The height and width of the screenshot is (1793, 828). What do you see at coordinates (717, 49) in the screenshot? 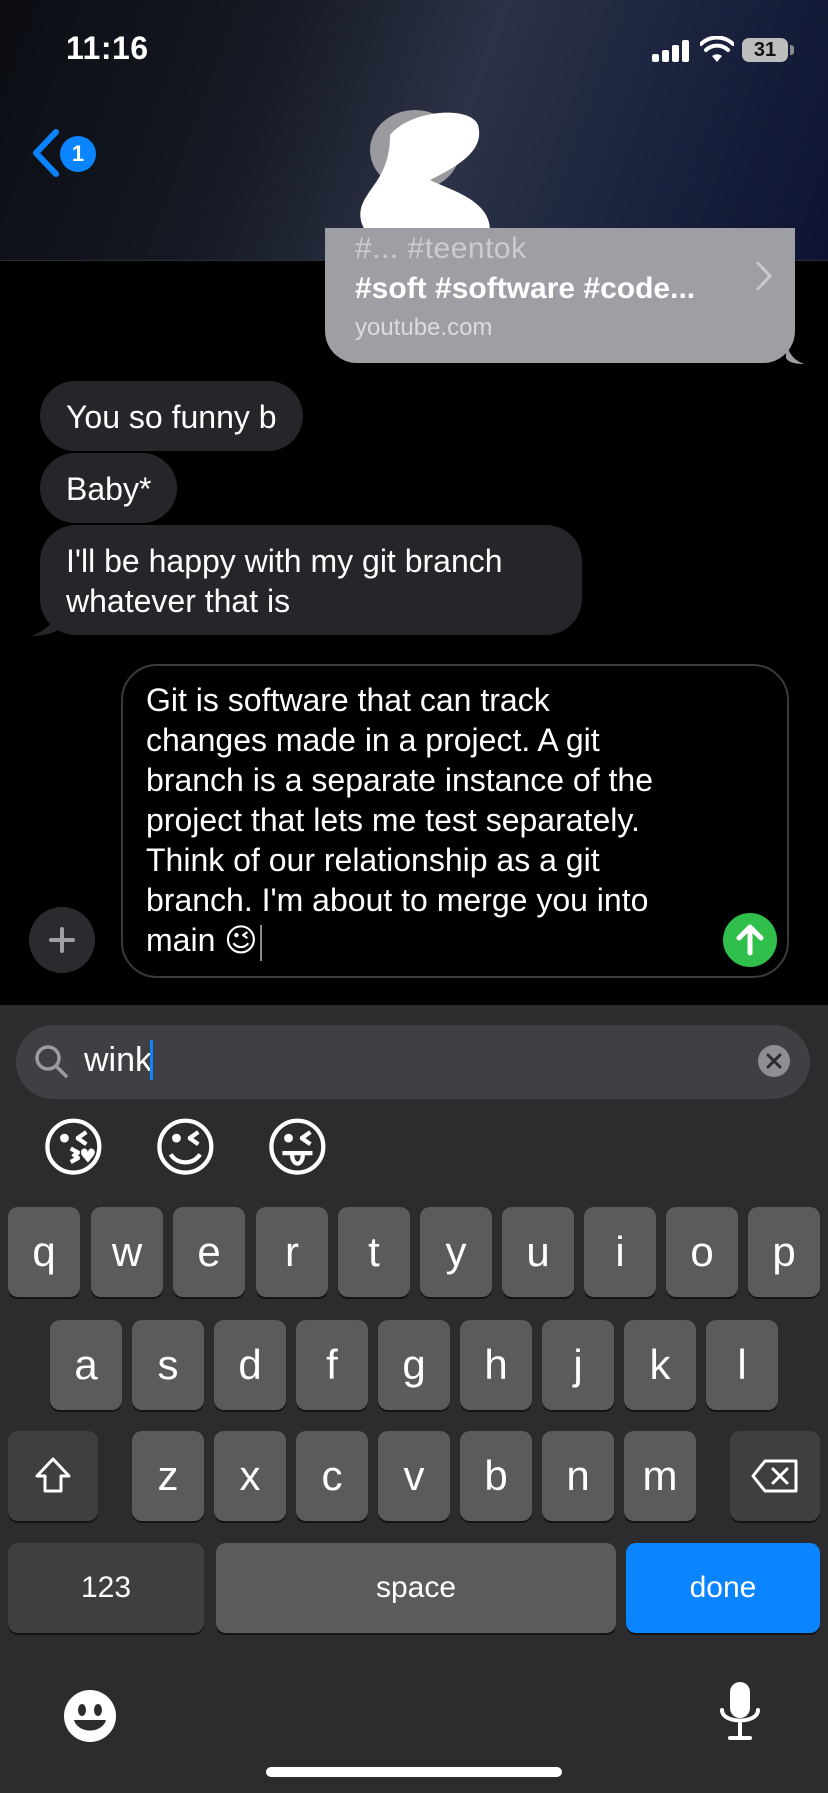
I see `wifi-icon` at bounding box center [717, 49].